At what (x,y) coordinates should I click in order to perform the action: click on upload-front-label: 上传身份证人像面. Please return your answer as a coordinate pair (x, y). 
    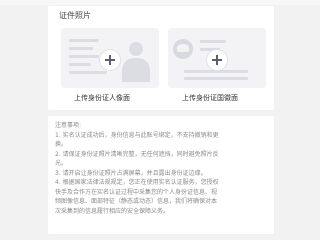
    Looking at the image, I should click on (102, 98).